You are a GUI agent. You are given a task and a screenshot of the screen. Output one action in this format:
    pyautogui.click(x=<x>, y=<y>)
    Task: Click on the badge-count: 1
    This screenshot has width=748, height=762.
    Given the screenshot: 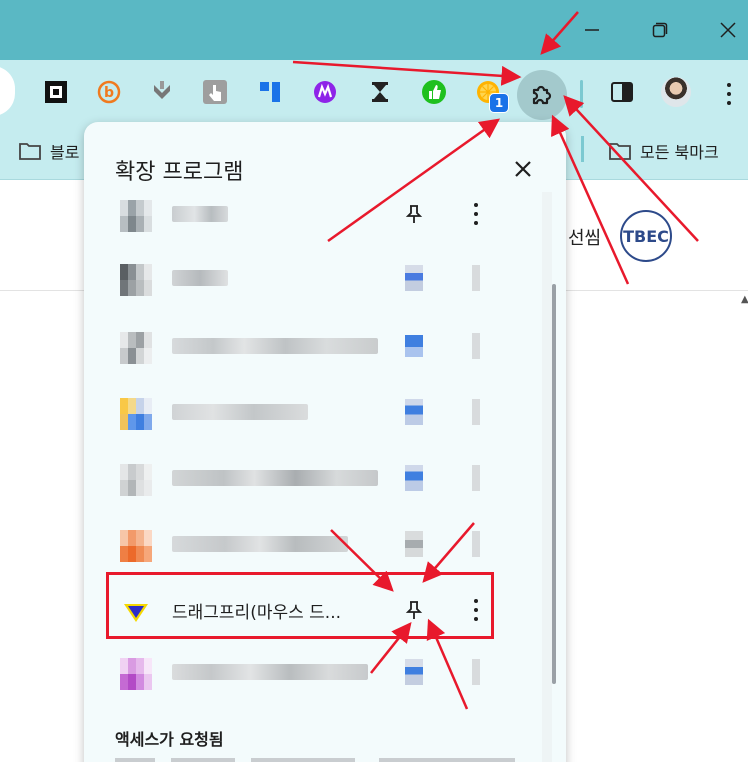 What is the action you would take?
    pyautogui.click(x=499, y=103)
    